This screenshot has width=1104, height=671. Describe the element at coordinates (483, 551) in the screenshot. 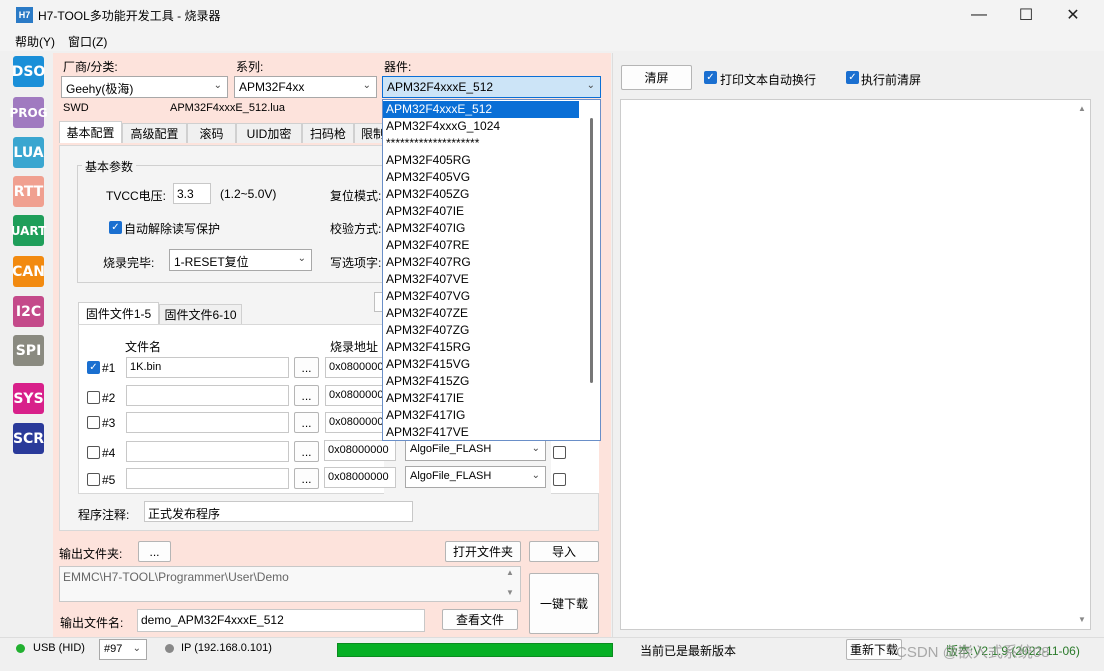

I see `open-folder-button: 打开文件夹` at that location.